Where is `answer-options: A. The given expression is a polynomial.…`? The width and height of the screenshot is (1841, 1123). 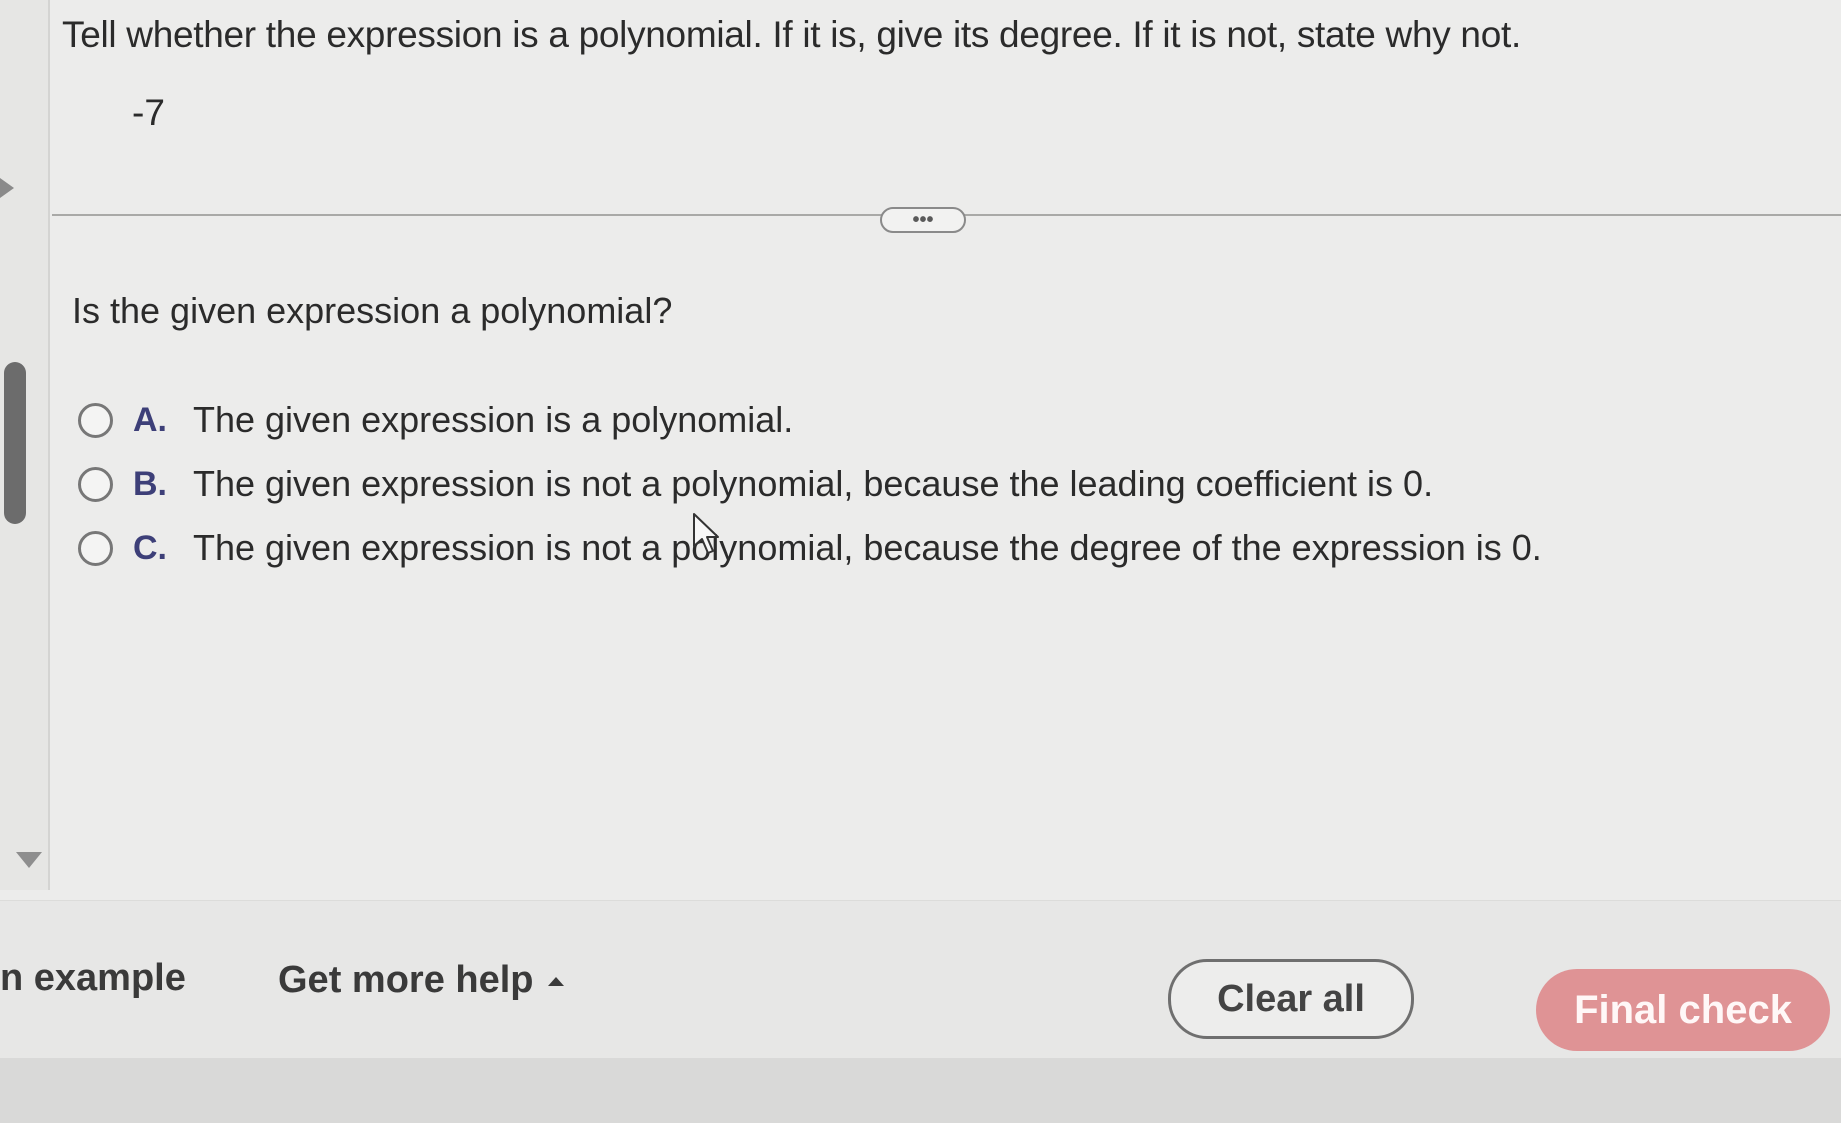 answer-options: A. The given expression is a polynomial.… is located at coordinates (810, 484).